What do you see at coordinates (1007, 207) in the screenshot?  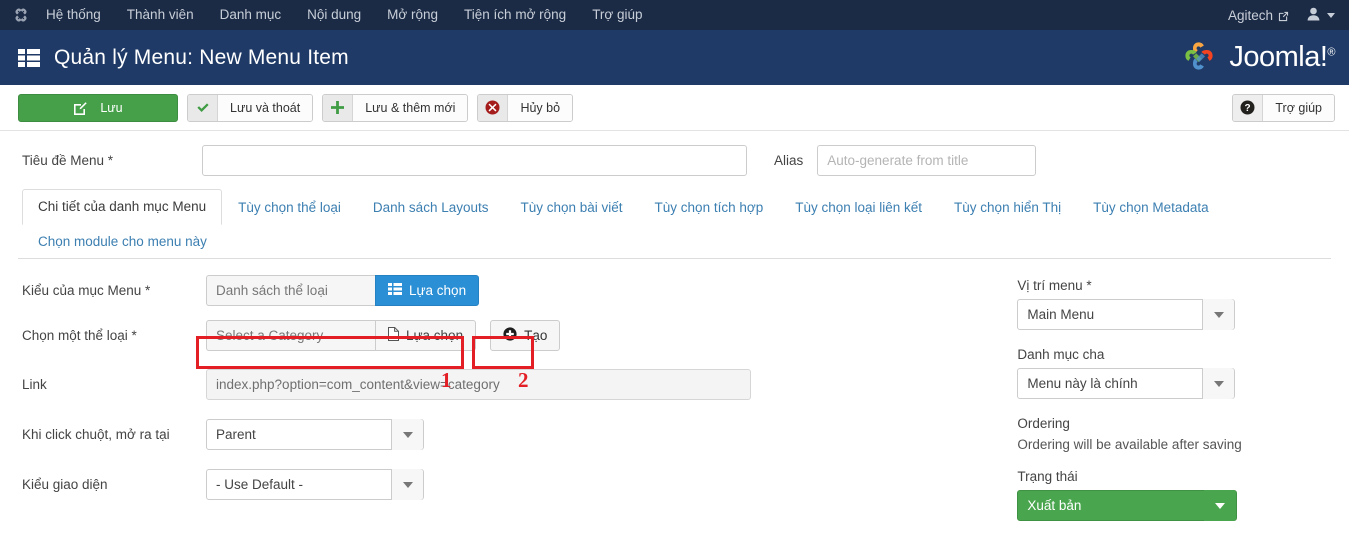 I see `tab-tuy-chon-hien-thi: Tùy chọn hiển Thị` at bounding box center [1007, 207].